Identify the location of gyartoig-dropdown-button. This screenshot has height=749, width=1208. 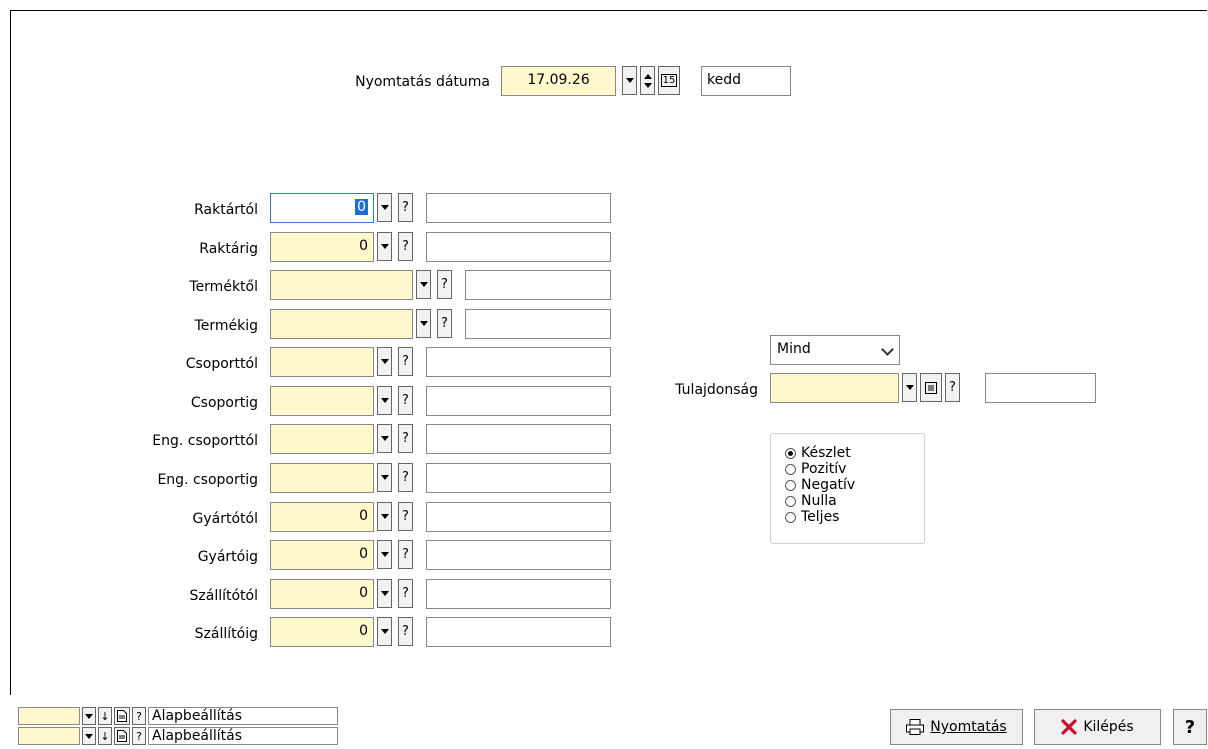
(384, 554).